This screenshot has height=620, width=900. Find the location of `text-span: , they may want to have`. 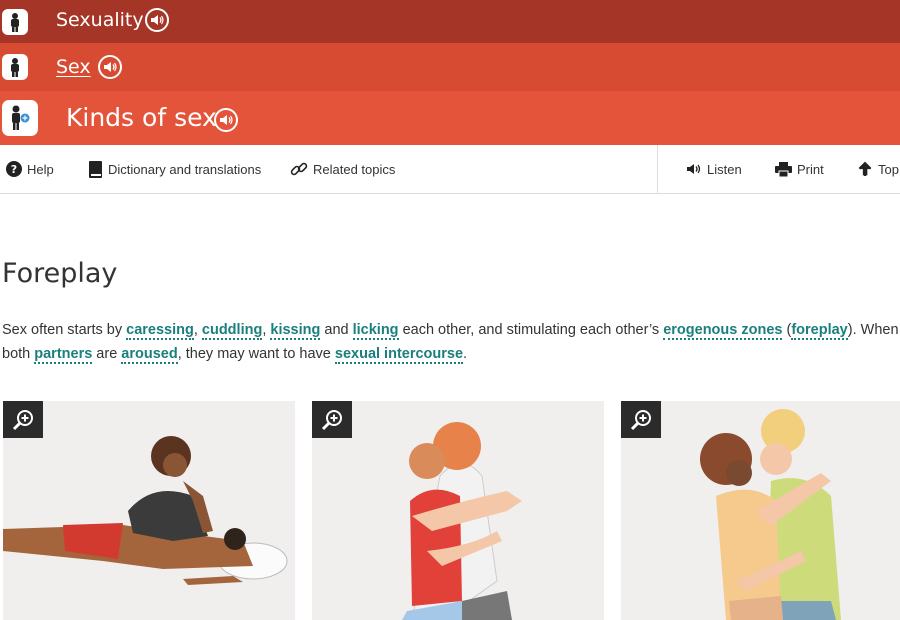

text-span: , they may want to have is located at coordinates (256, 354).